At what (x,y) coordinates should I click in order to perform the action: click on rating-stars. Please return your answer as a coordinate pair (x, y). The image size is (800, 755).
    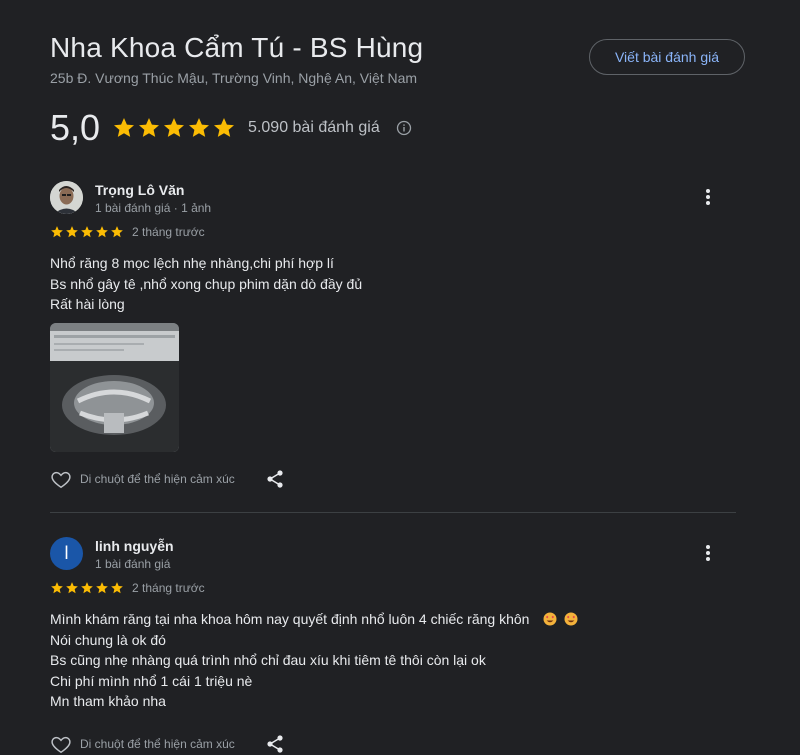
    Looking at the image, I should click on (174, 128).